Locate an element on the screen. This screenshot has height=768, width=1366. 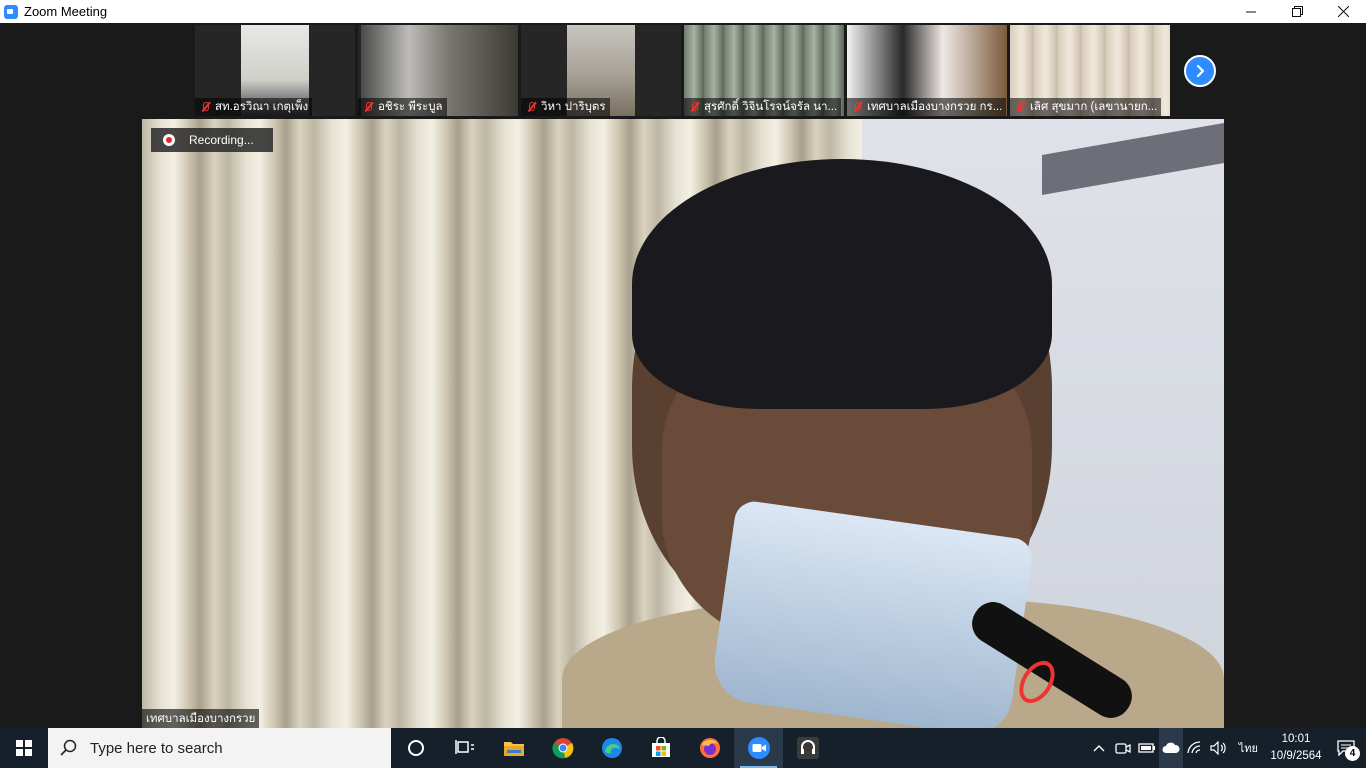
volume-button is located at coordinates (1219, 748).